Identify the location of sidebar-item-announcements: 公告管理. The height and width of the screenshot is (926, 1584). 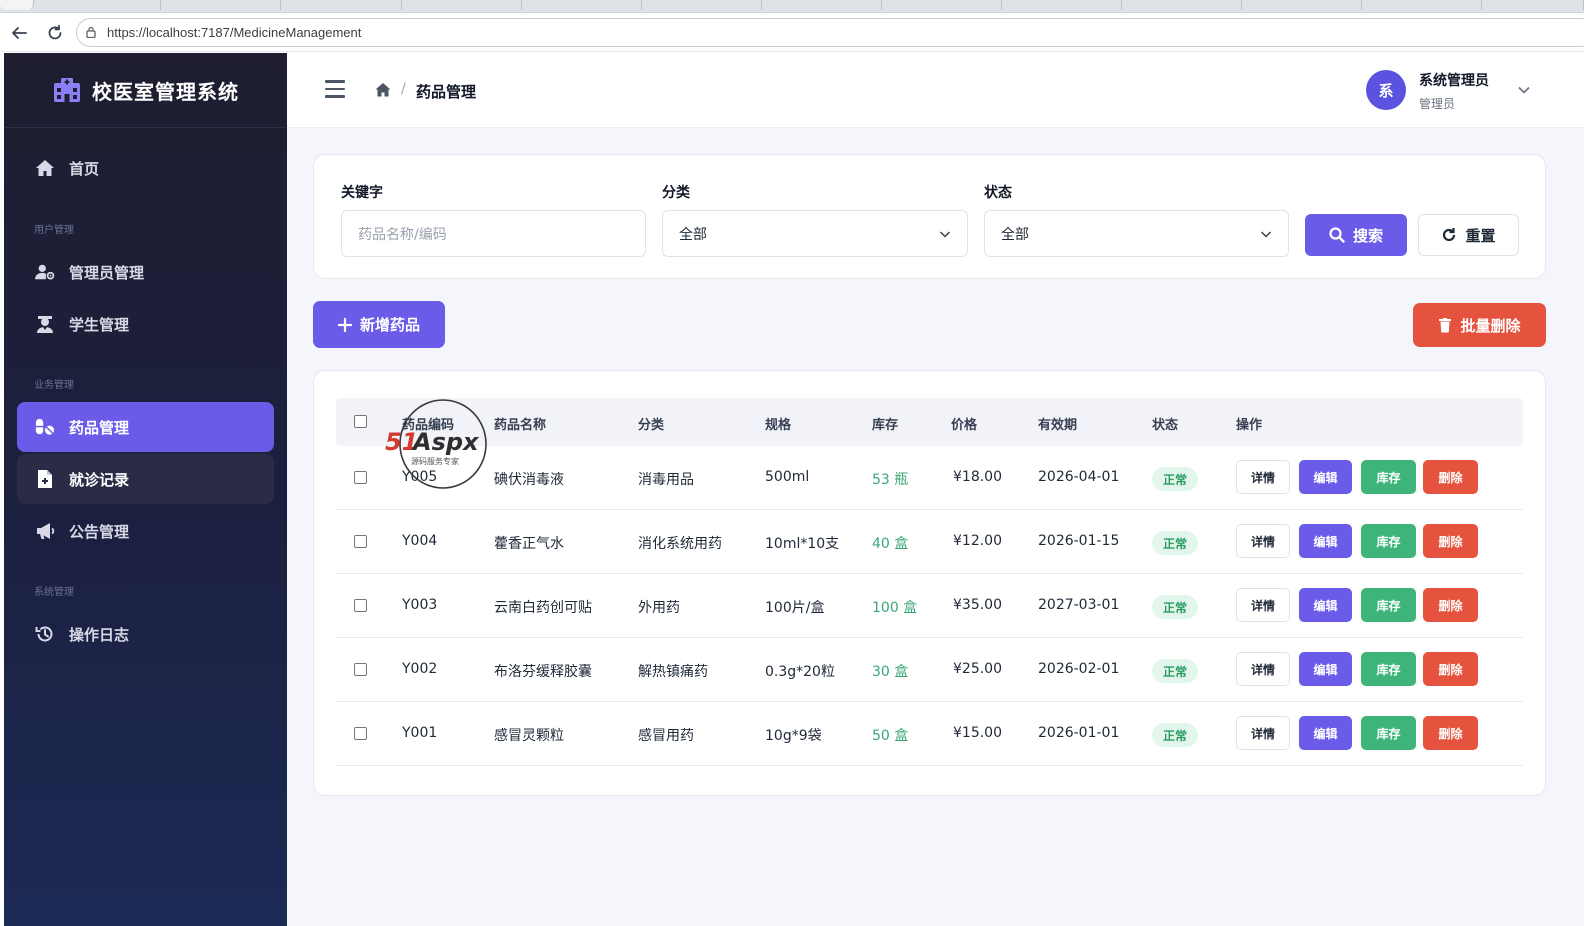
(145, 531).